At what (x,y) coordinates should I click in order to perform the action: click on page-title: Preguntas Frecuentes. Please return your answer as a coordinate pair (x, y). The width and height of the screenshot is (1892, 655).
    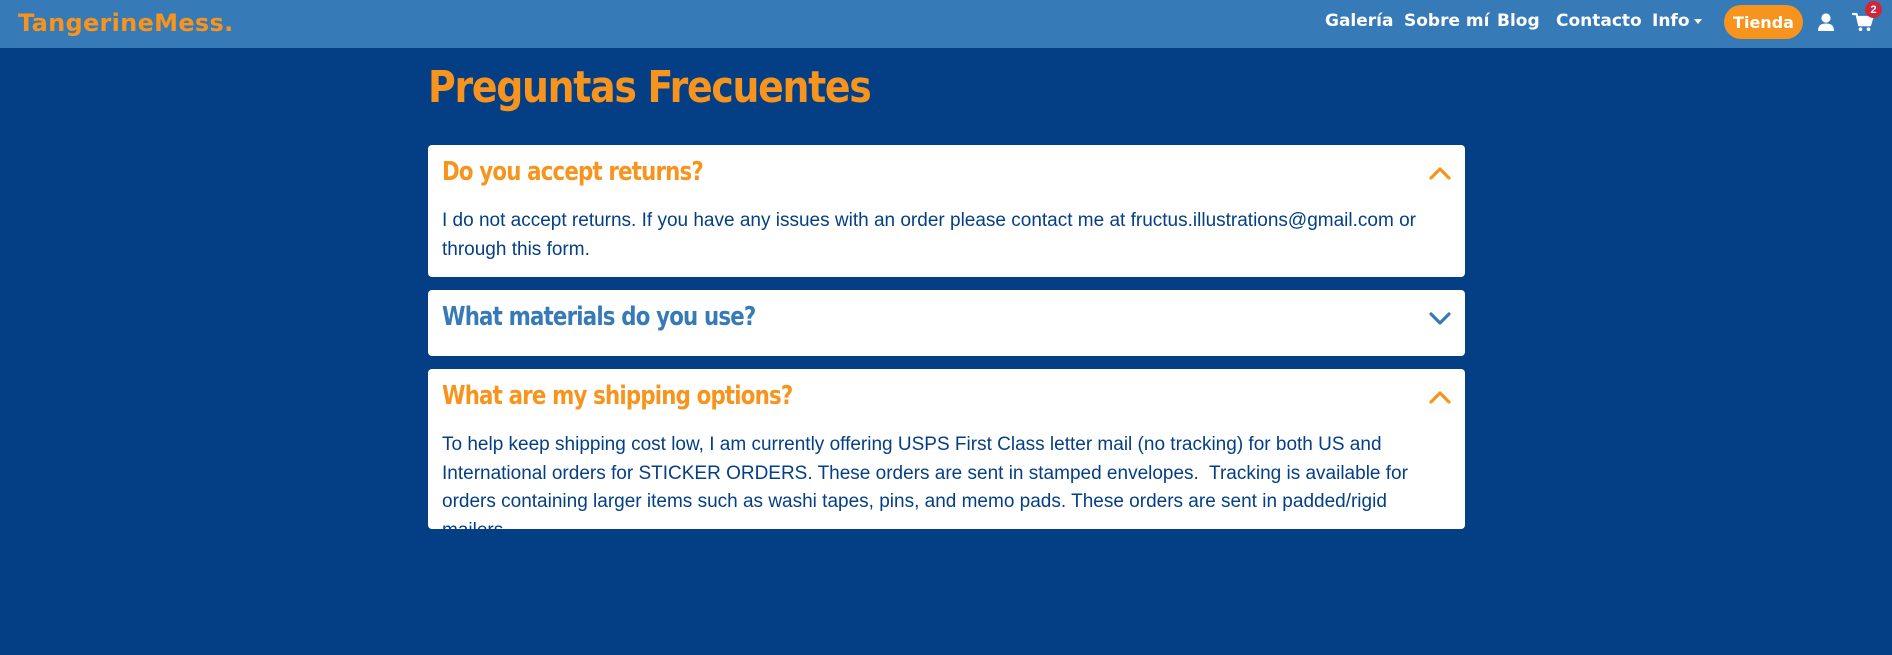
    Looking at the image, I should click on (650, 87).